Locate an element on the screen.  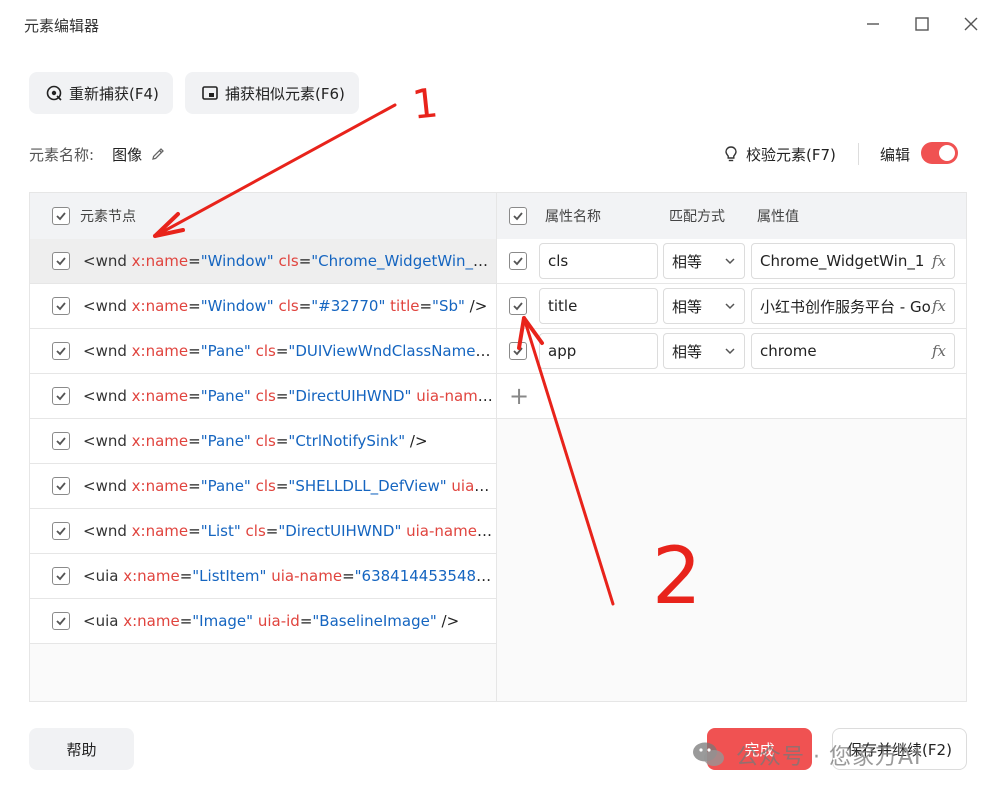
attribute-name-field: title is located at coordinates (598, 306).